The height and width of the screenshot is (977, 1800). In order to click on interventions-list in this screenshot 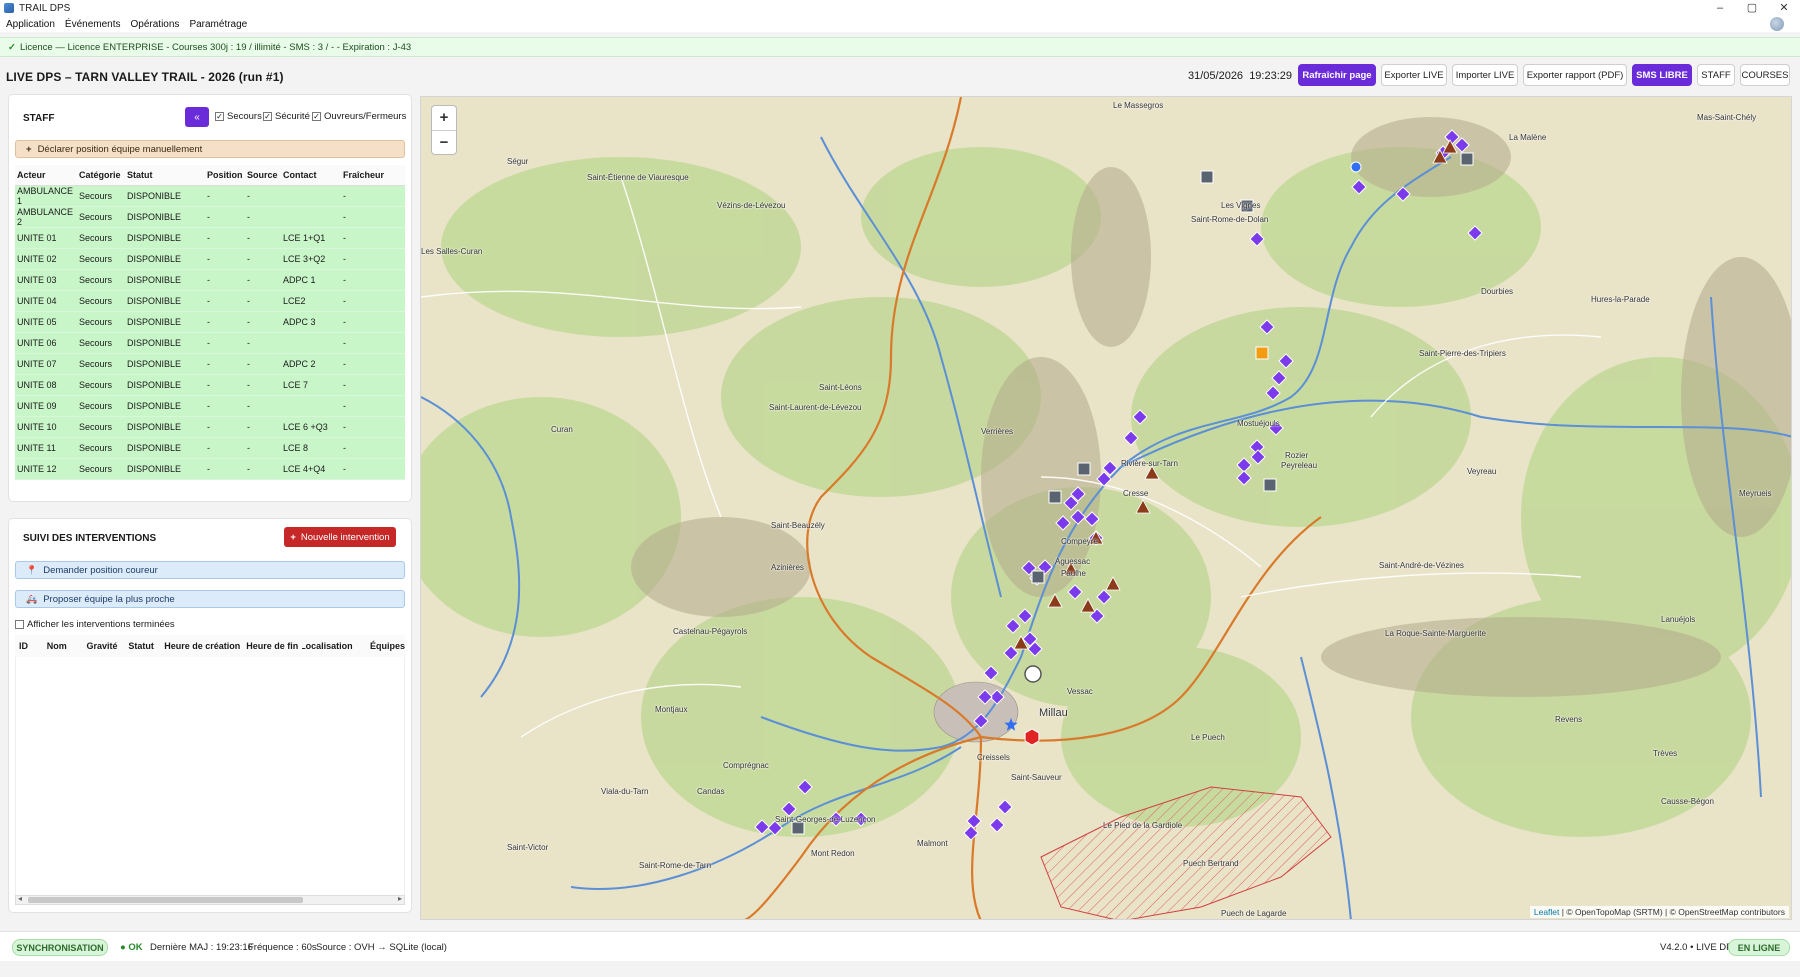, I will do `click(210, 776)`.